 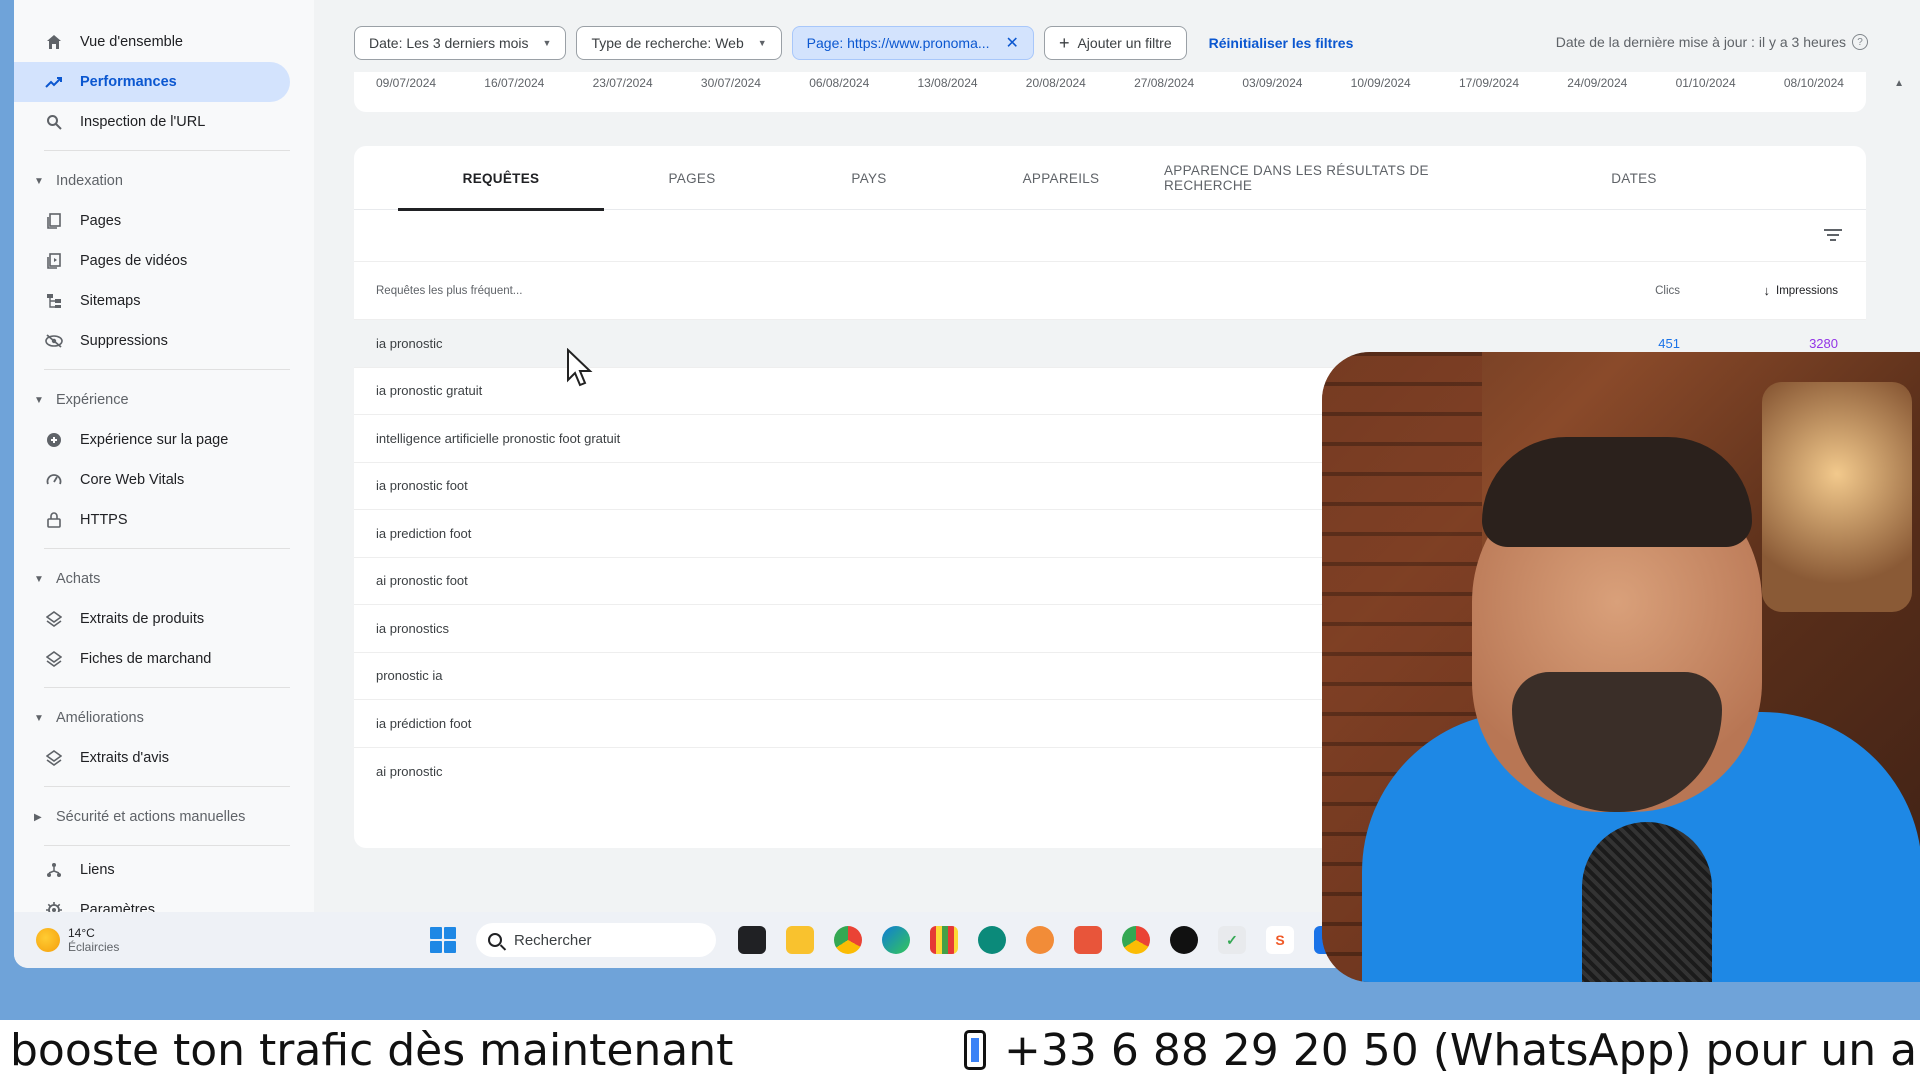 I want to click on checkmark-app-icon: ✓, so click(x=1232, y=940).